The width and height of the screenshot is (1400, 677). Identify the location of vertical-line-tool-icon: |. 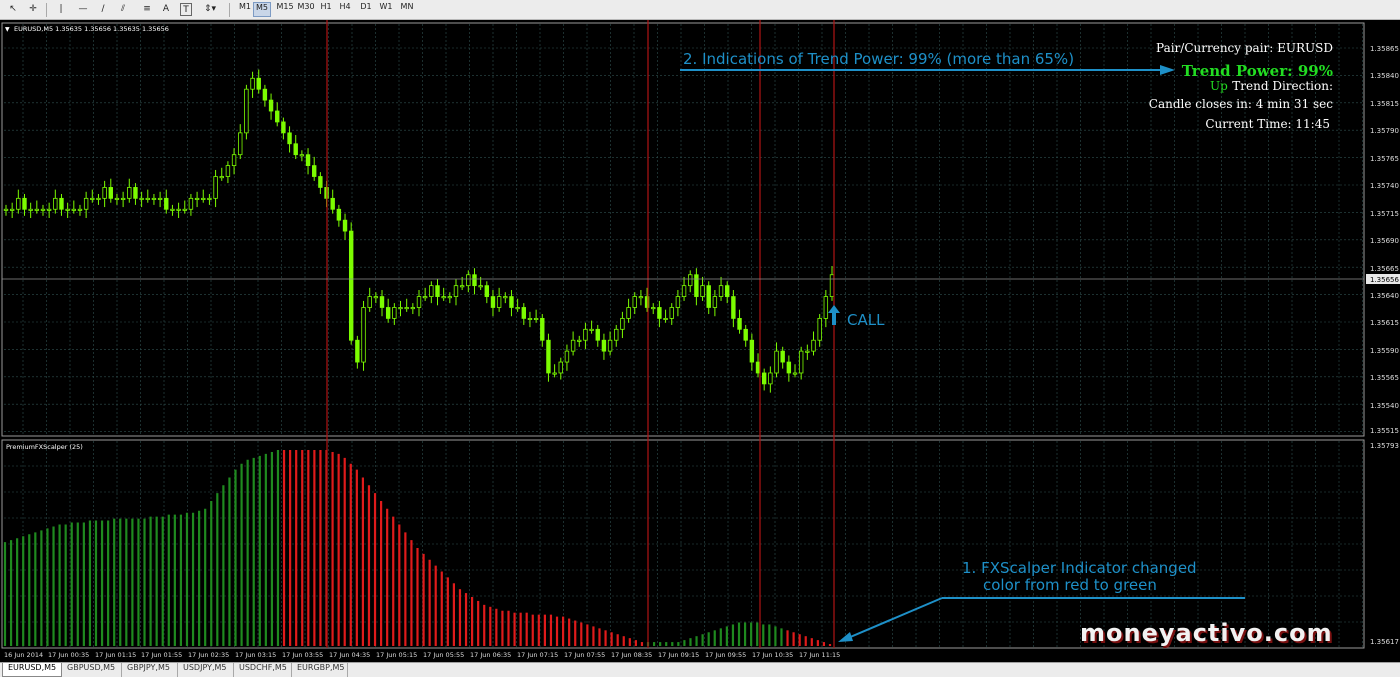
(61, 9).